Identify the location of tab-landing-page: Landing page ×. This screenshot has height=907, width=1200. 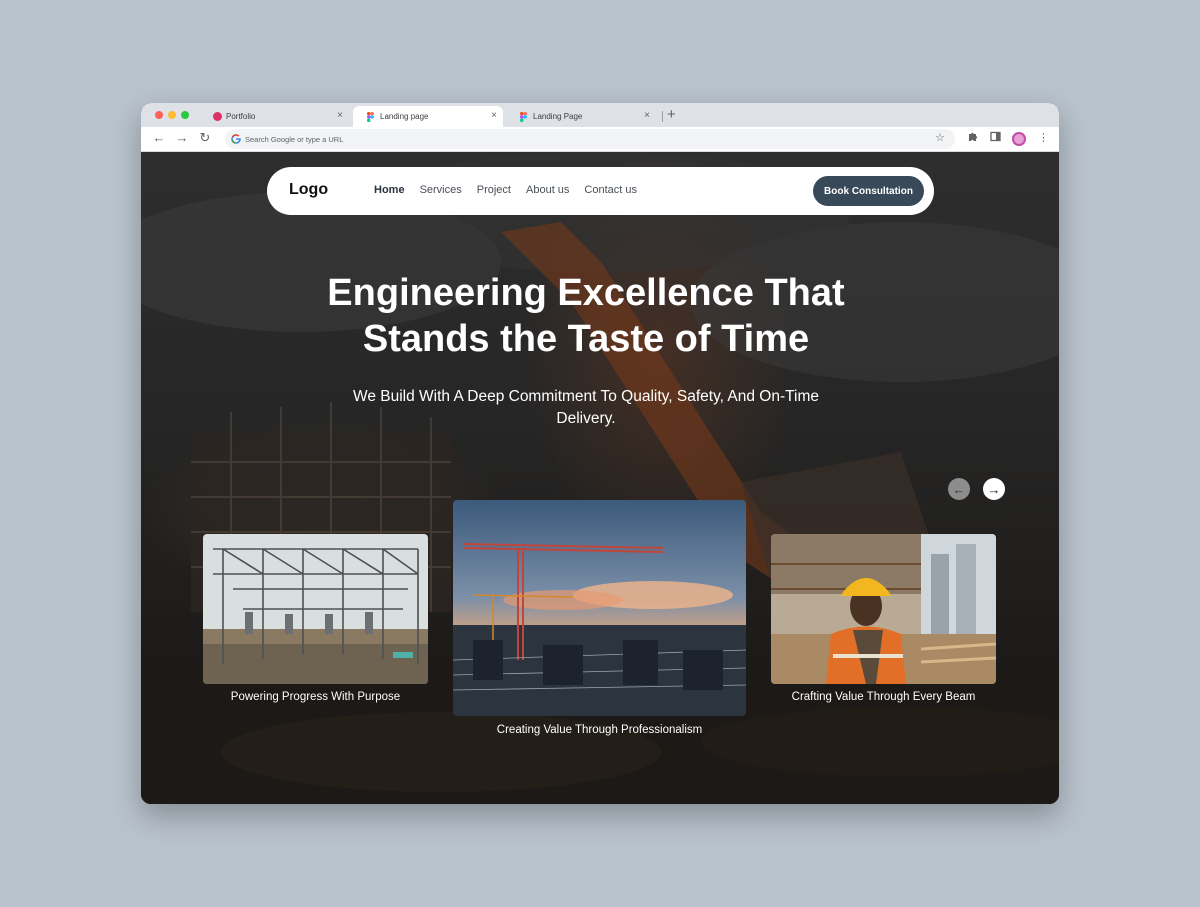
(428, 116).